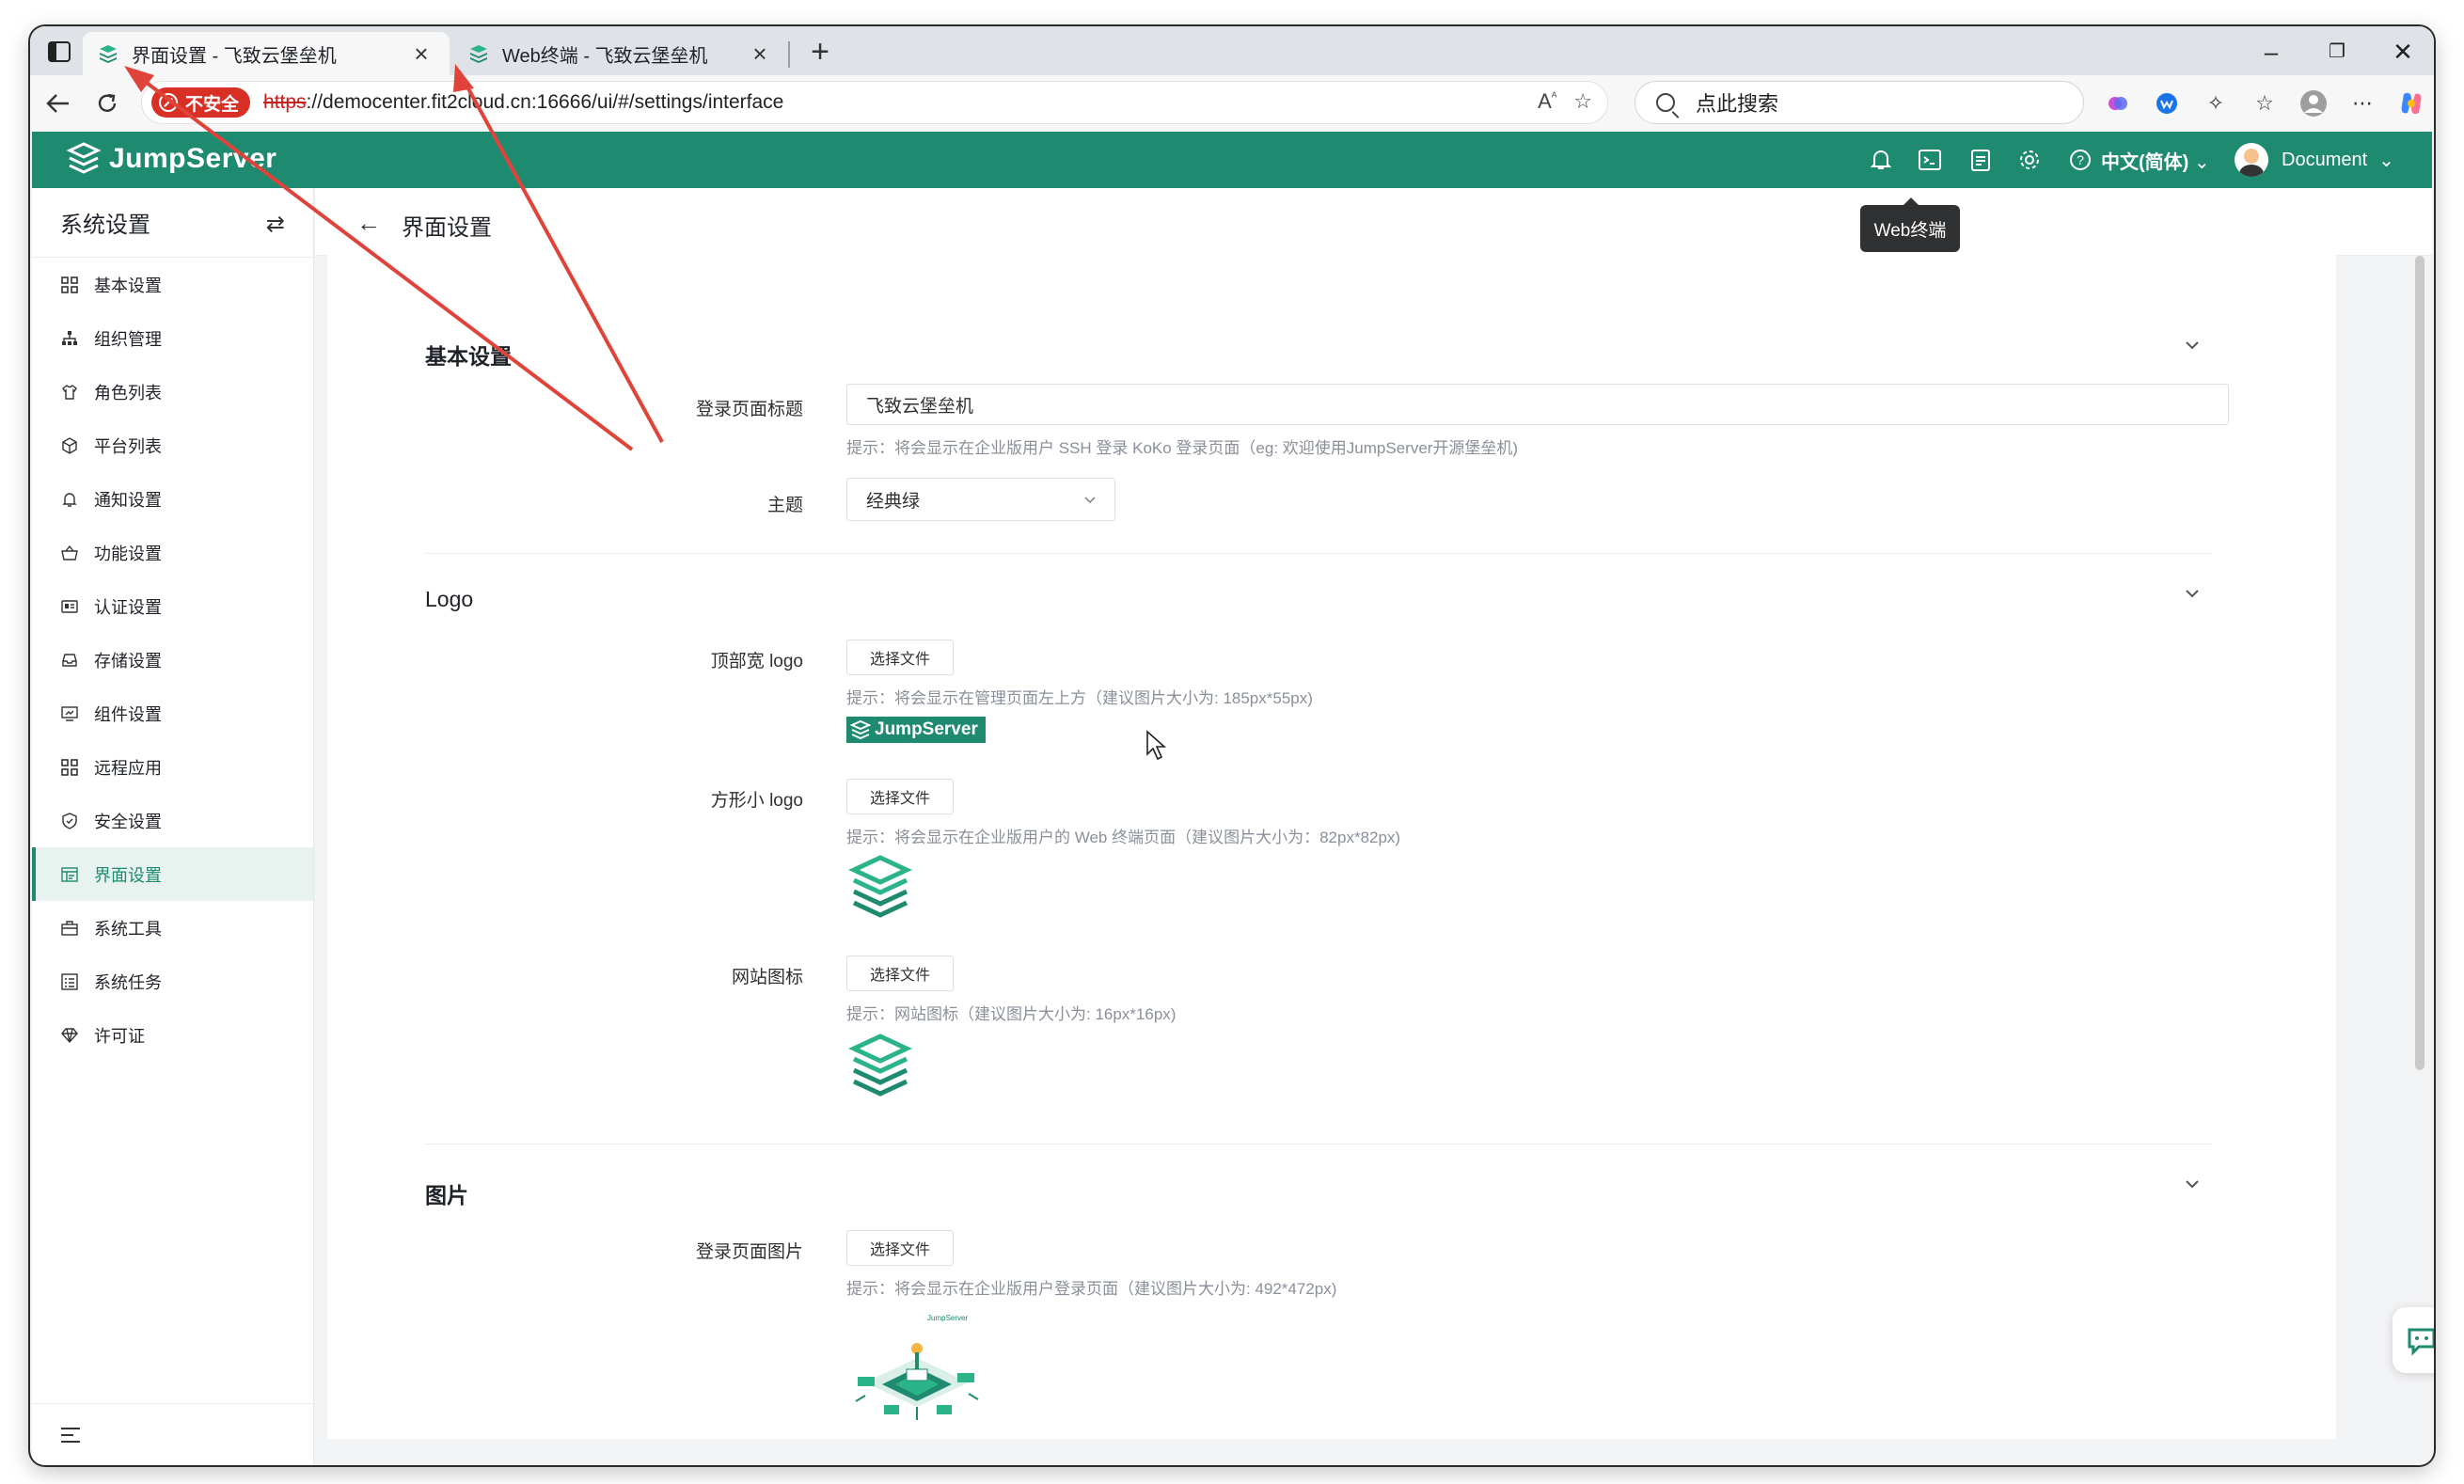 This screenshot has width=2464, height=1484. Describe the element at coordinates (880, 1065) in the screenshot. I see `favicon-preview-icon` at that location.